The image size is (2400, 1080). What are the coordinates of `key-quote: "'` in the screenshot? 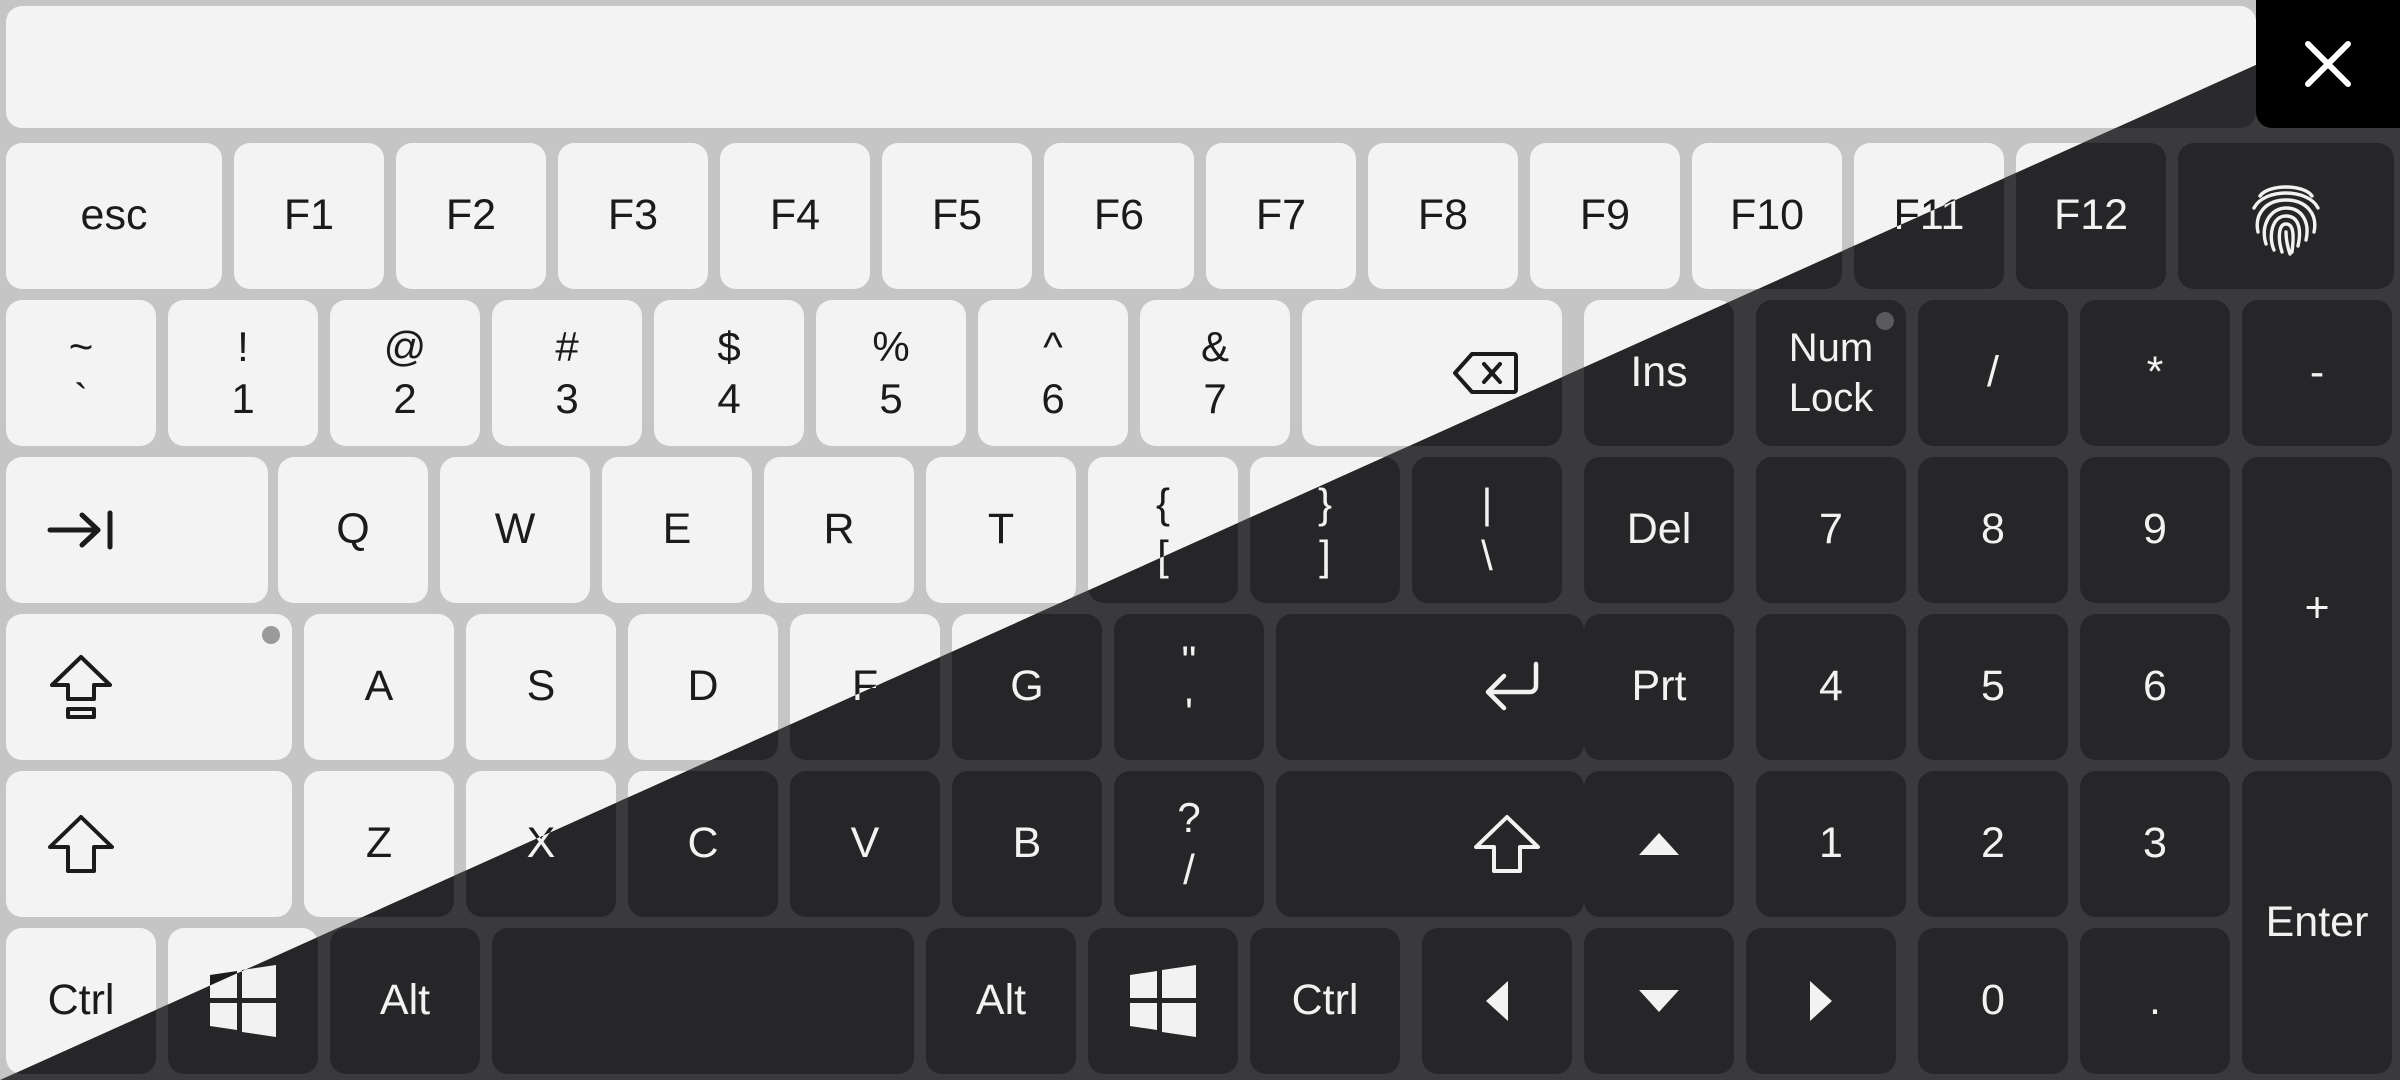 It's located at (1189, 687).